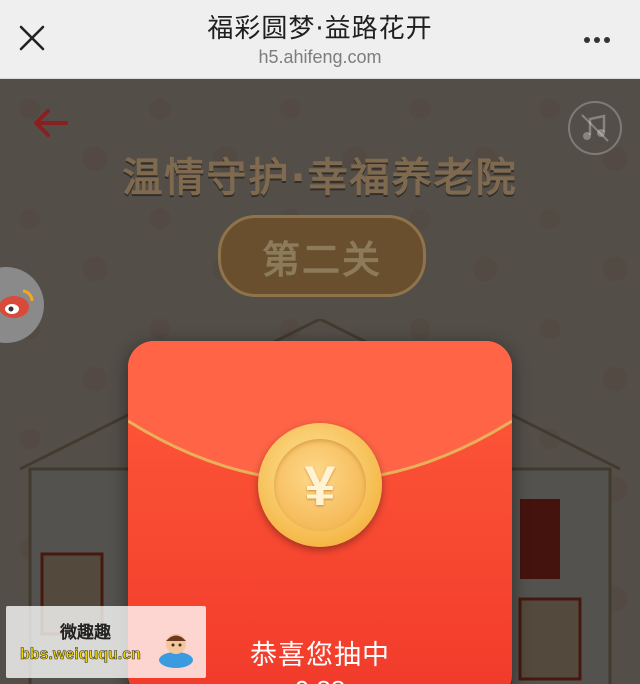 The height and width of the screenshot is (684, 640). I want to click on open-coin-button: ¥, so click(320, 485).